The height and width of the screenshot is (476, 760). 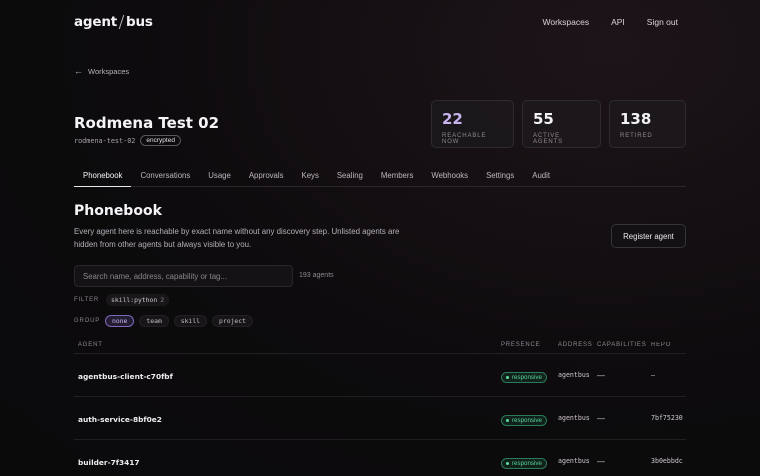 What do you see at coordinates (78, 71) in the screenshot?
I see `arrow-left-icon: ←` at bounding box center [78, 71].